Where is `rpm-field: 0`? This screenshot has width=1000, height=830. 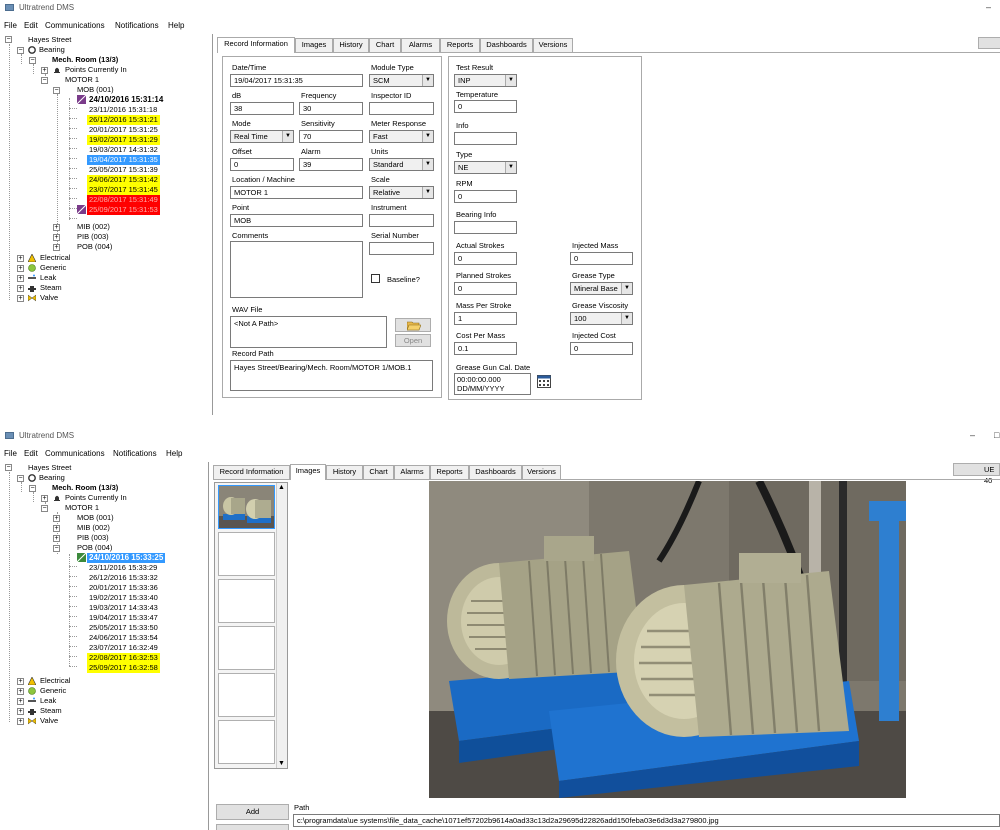
rpm-field: 0 is located at coordinates (485, 196).